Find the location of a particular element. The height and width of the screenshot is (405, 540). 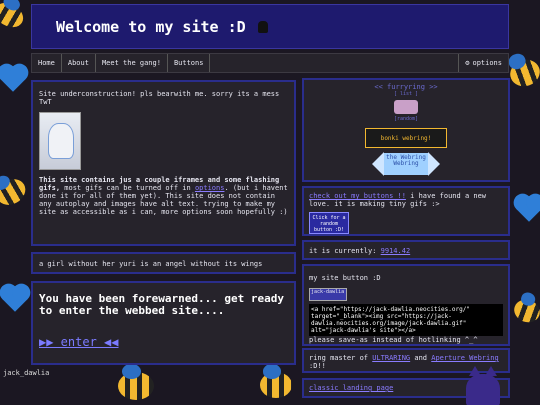

gear-icon: ⚙ is located at coordinates (467, 63).